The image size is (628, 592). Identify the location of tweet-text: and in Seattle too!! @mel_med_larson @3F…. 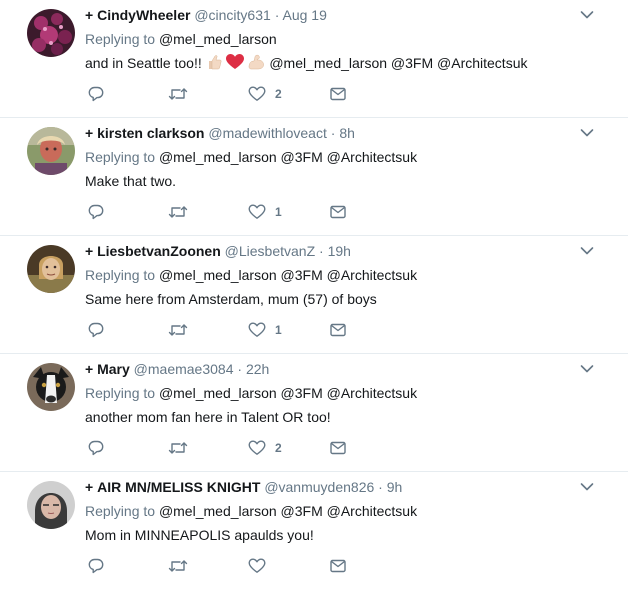
(336, 63).